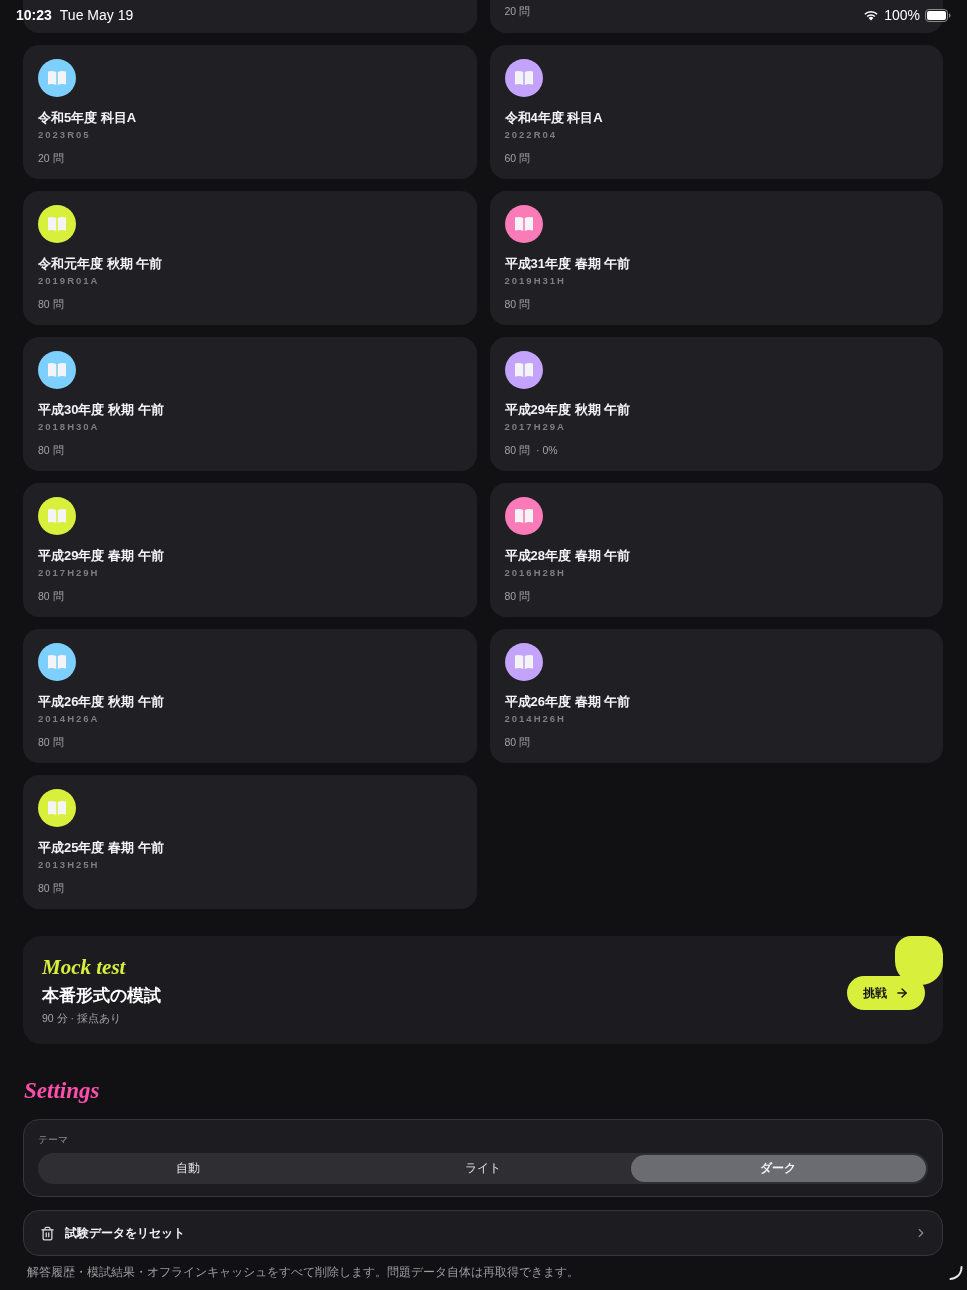 The width and height of the screenshot is (967, 1290). I want to click on question-count: 60 問, so click(517, 158).